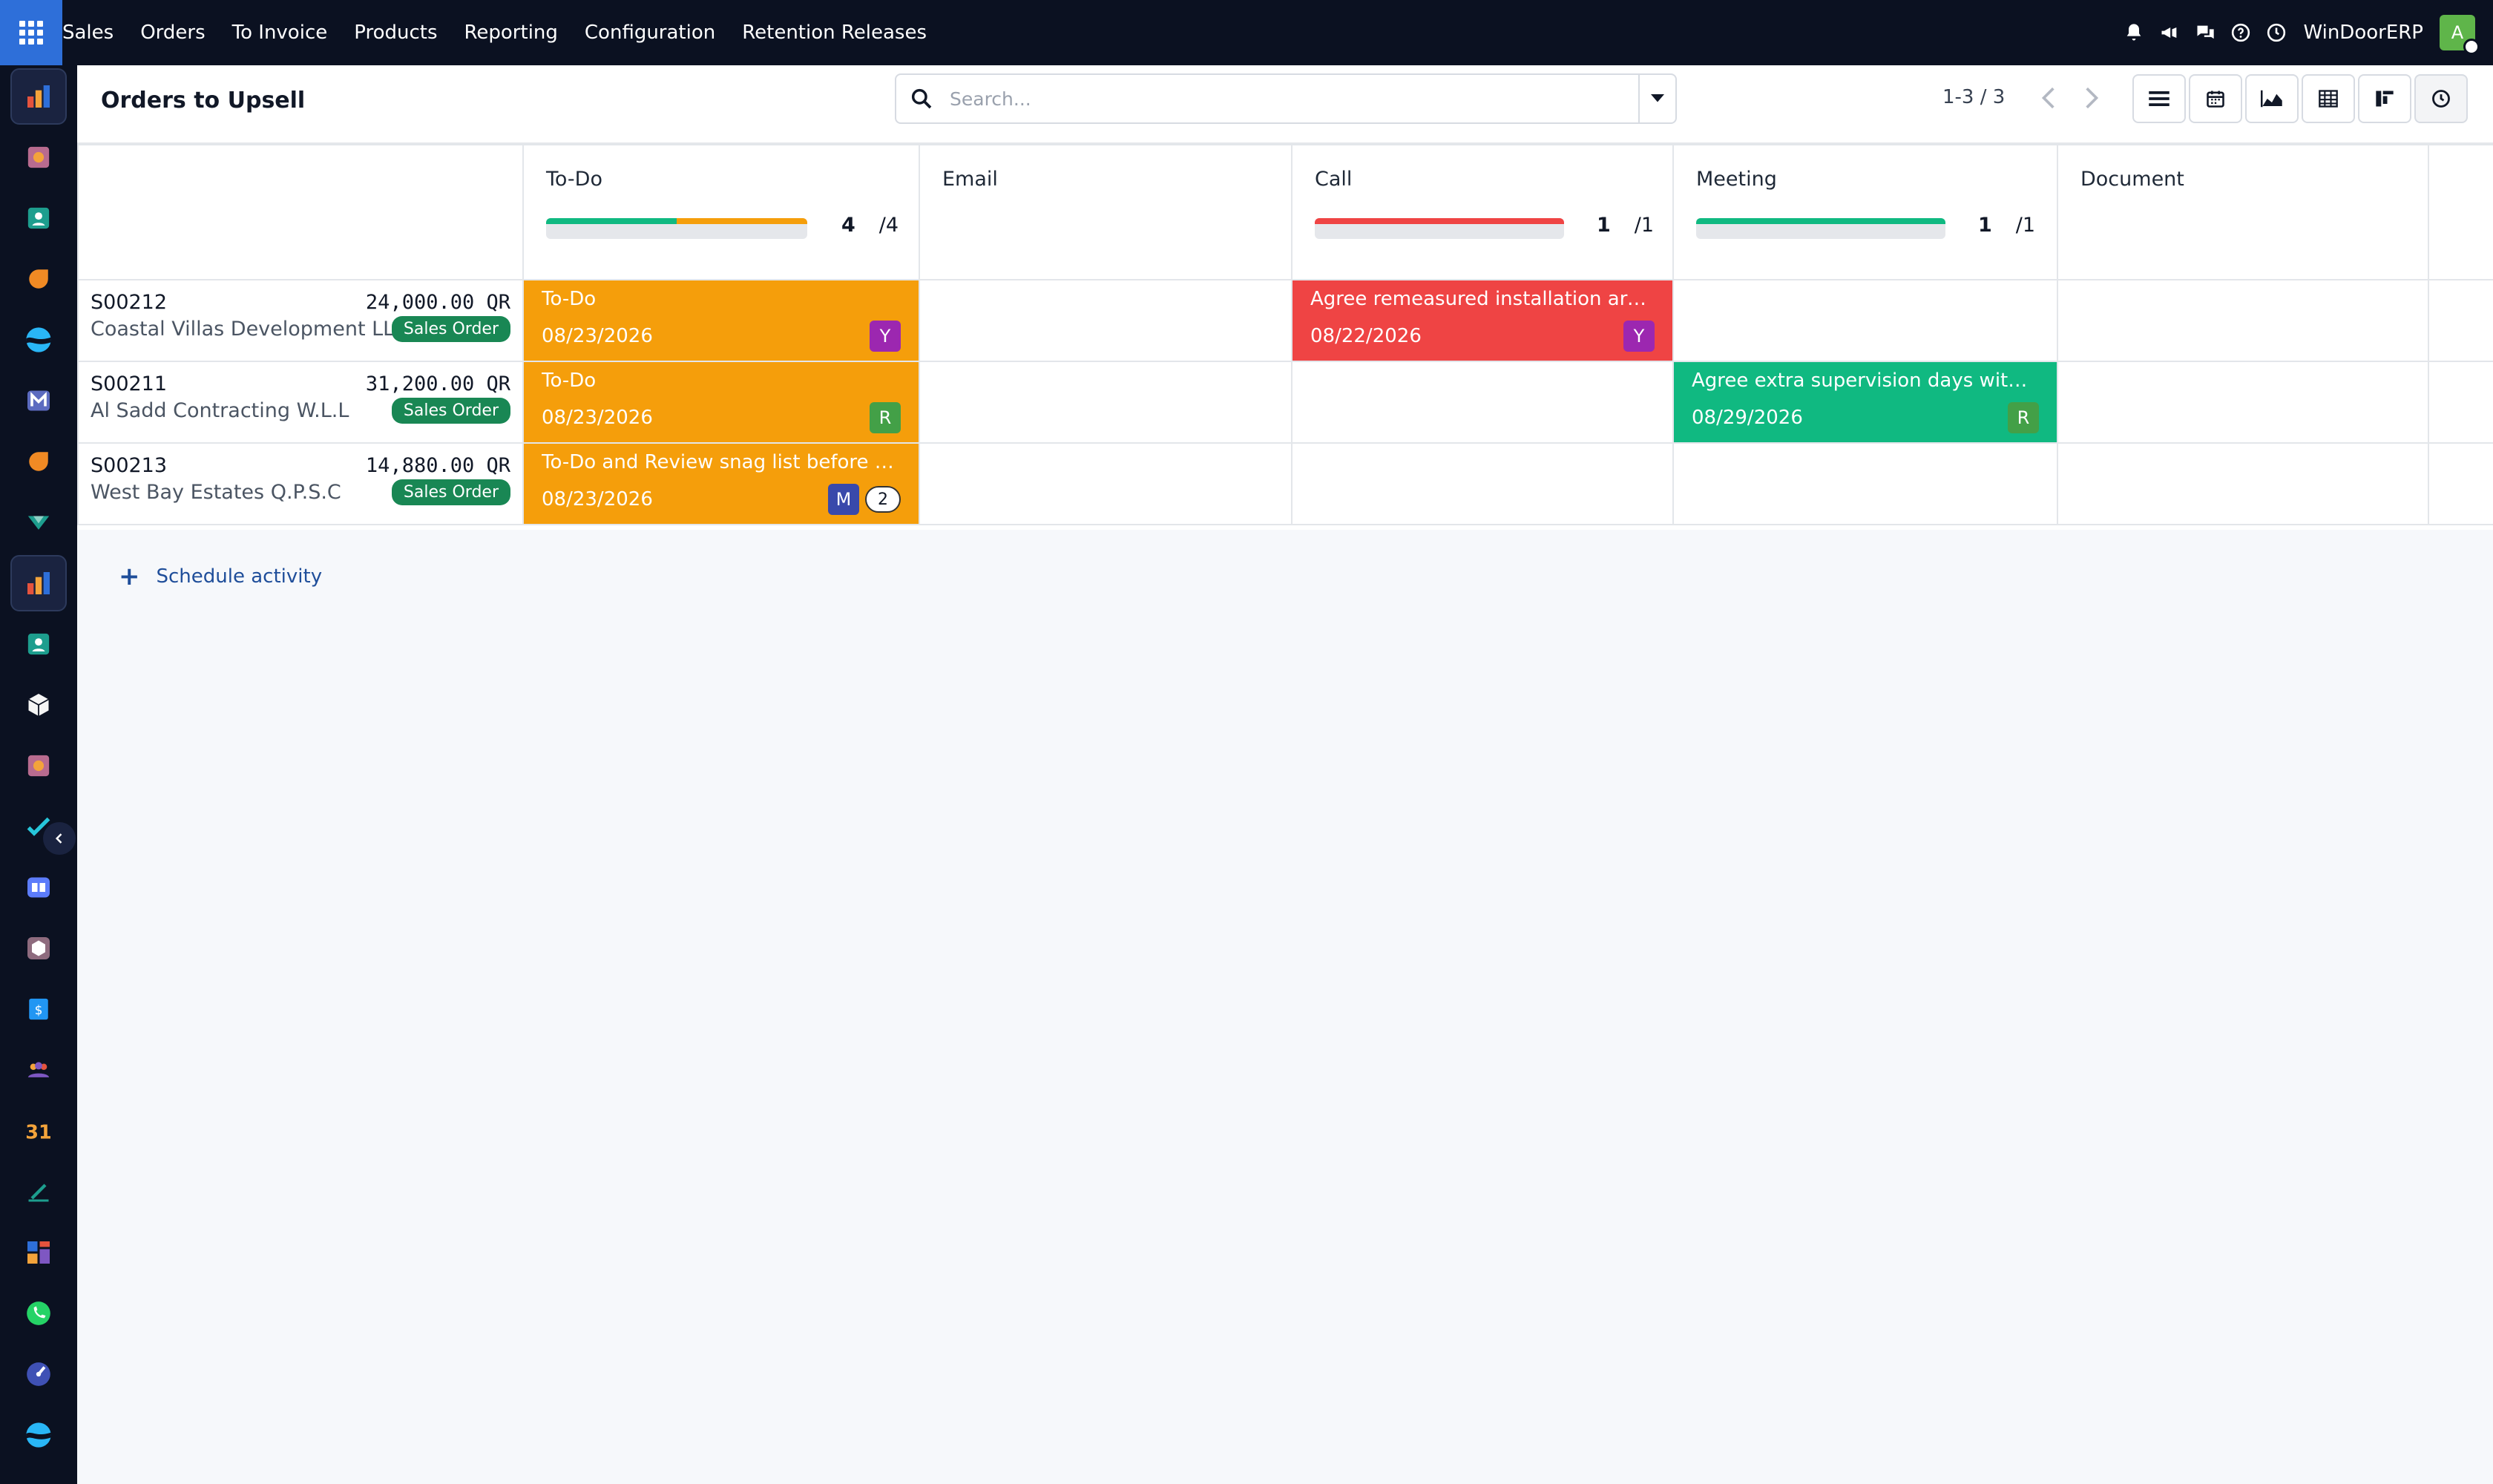 The image size is (2493, 1484). I want to click on pager-previous-button, so click(2048, 98).